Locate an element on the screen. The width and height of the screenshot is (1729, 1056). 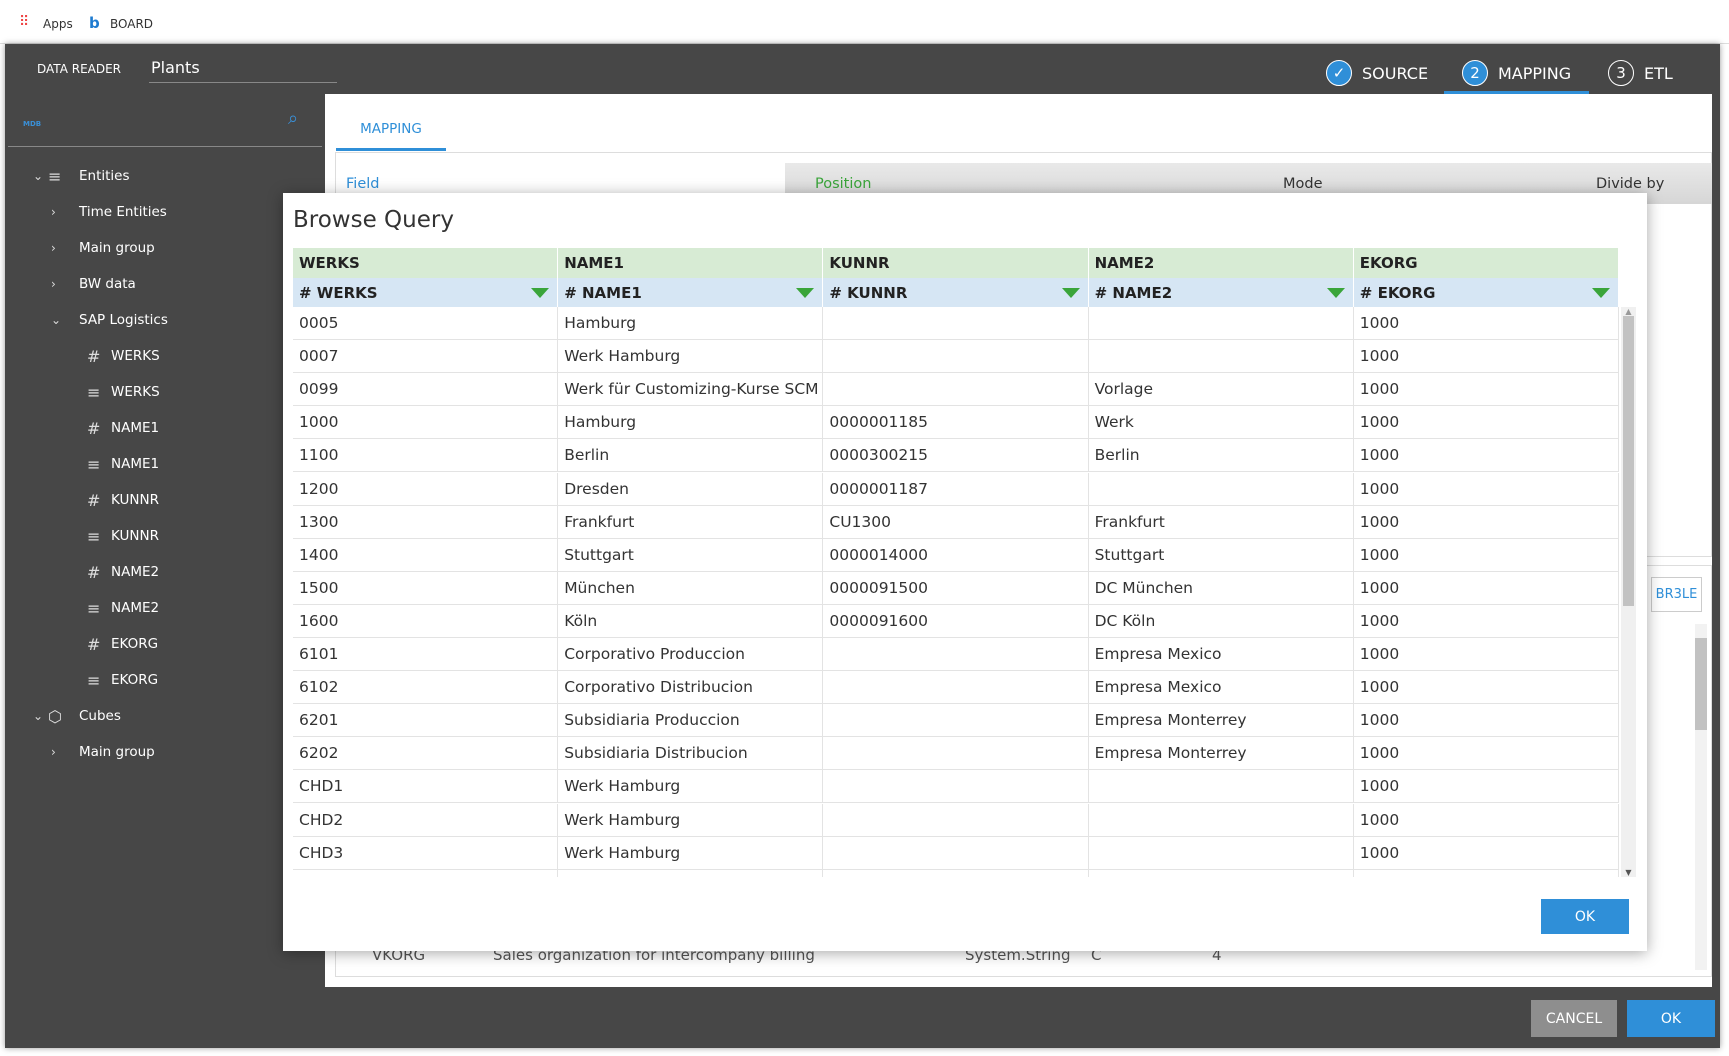
step-etl: 3 ETL is located at coordinates (1640, 73).